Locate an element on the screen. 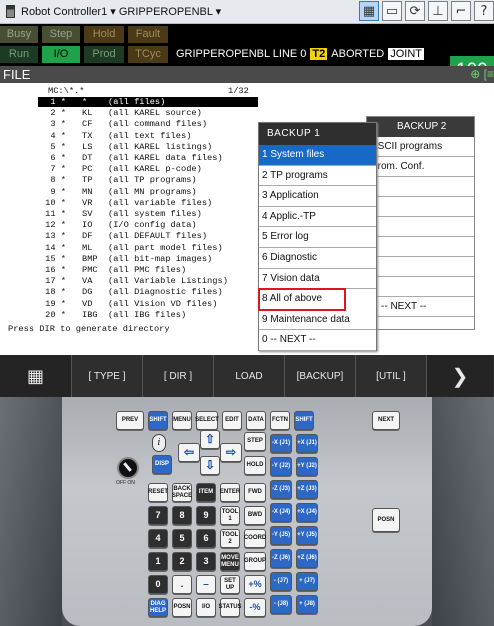  posn-key: POSN is located at coordinates (182, 607).